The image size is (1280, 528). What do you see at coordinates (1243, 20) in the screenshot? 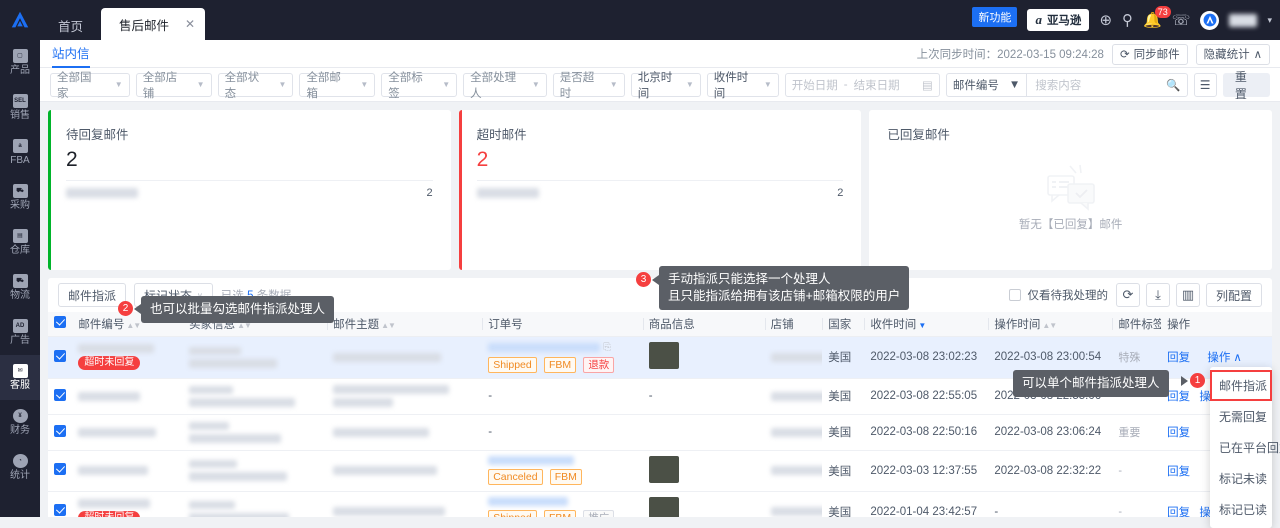
I see `user-name-masked` at bounding box center [1243, 20].